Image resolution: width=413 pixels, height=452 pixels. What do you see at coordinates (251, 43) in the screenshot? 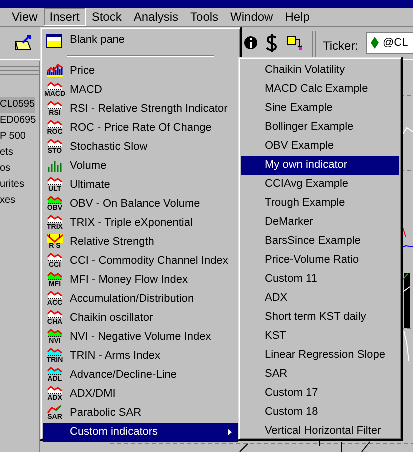
I see `info-icon` at bounding box center [251, 43].